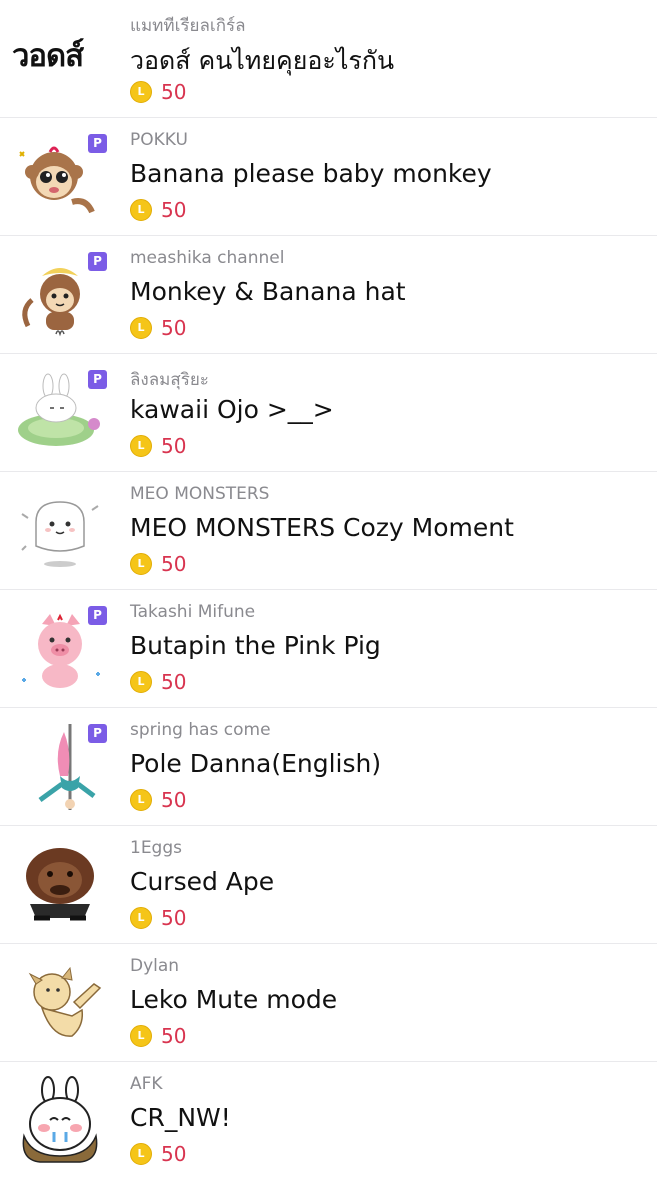 The width and height of the screenshot is (657, 1199). Describe the element at coordinates (262, 60) in the screenshot. I see `sticker-title: วอดส์ คนไทยคุยอะไรกัน` at that location.